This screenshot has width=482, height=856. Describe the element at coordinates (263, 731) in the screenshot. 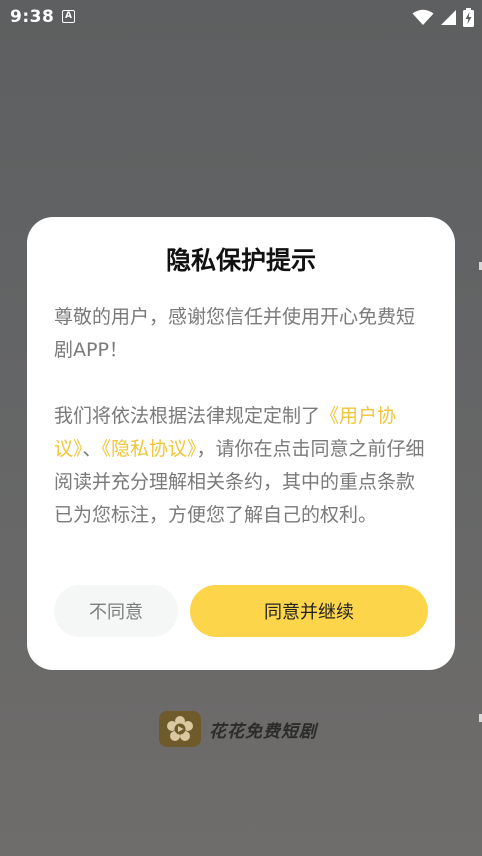

I see `brand-name: 花花免费短剧` at that location.